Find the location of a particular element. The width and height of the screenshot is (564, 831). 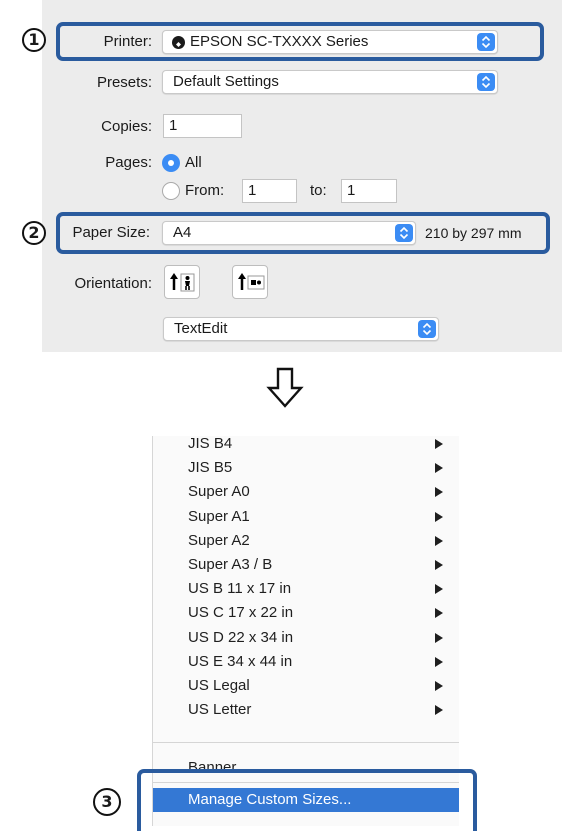

to-field: 1 is located at coordinates (369, 191).